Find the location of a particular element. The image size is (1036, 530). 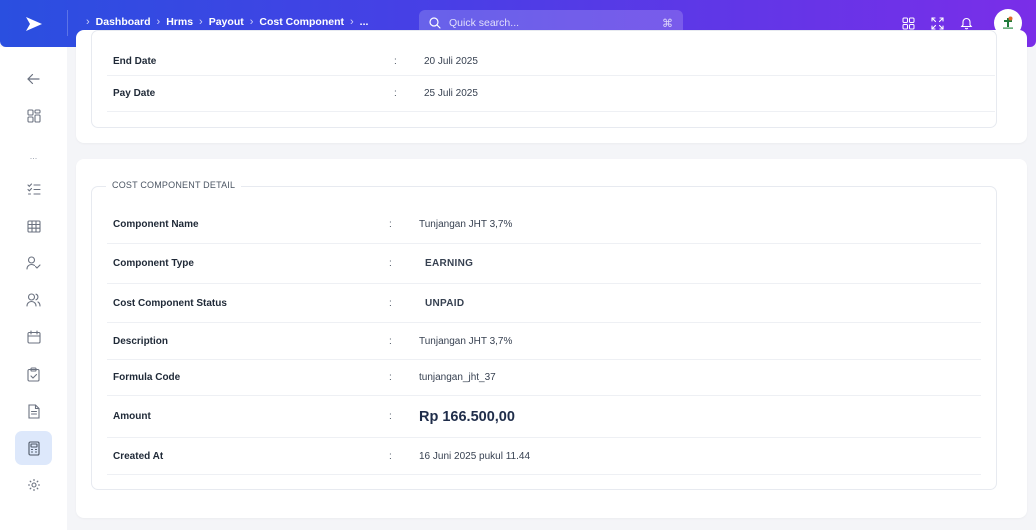

amount-value: Rp 166.500,00 is located at coordinates (467, 416).